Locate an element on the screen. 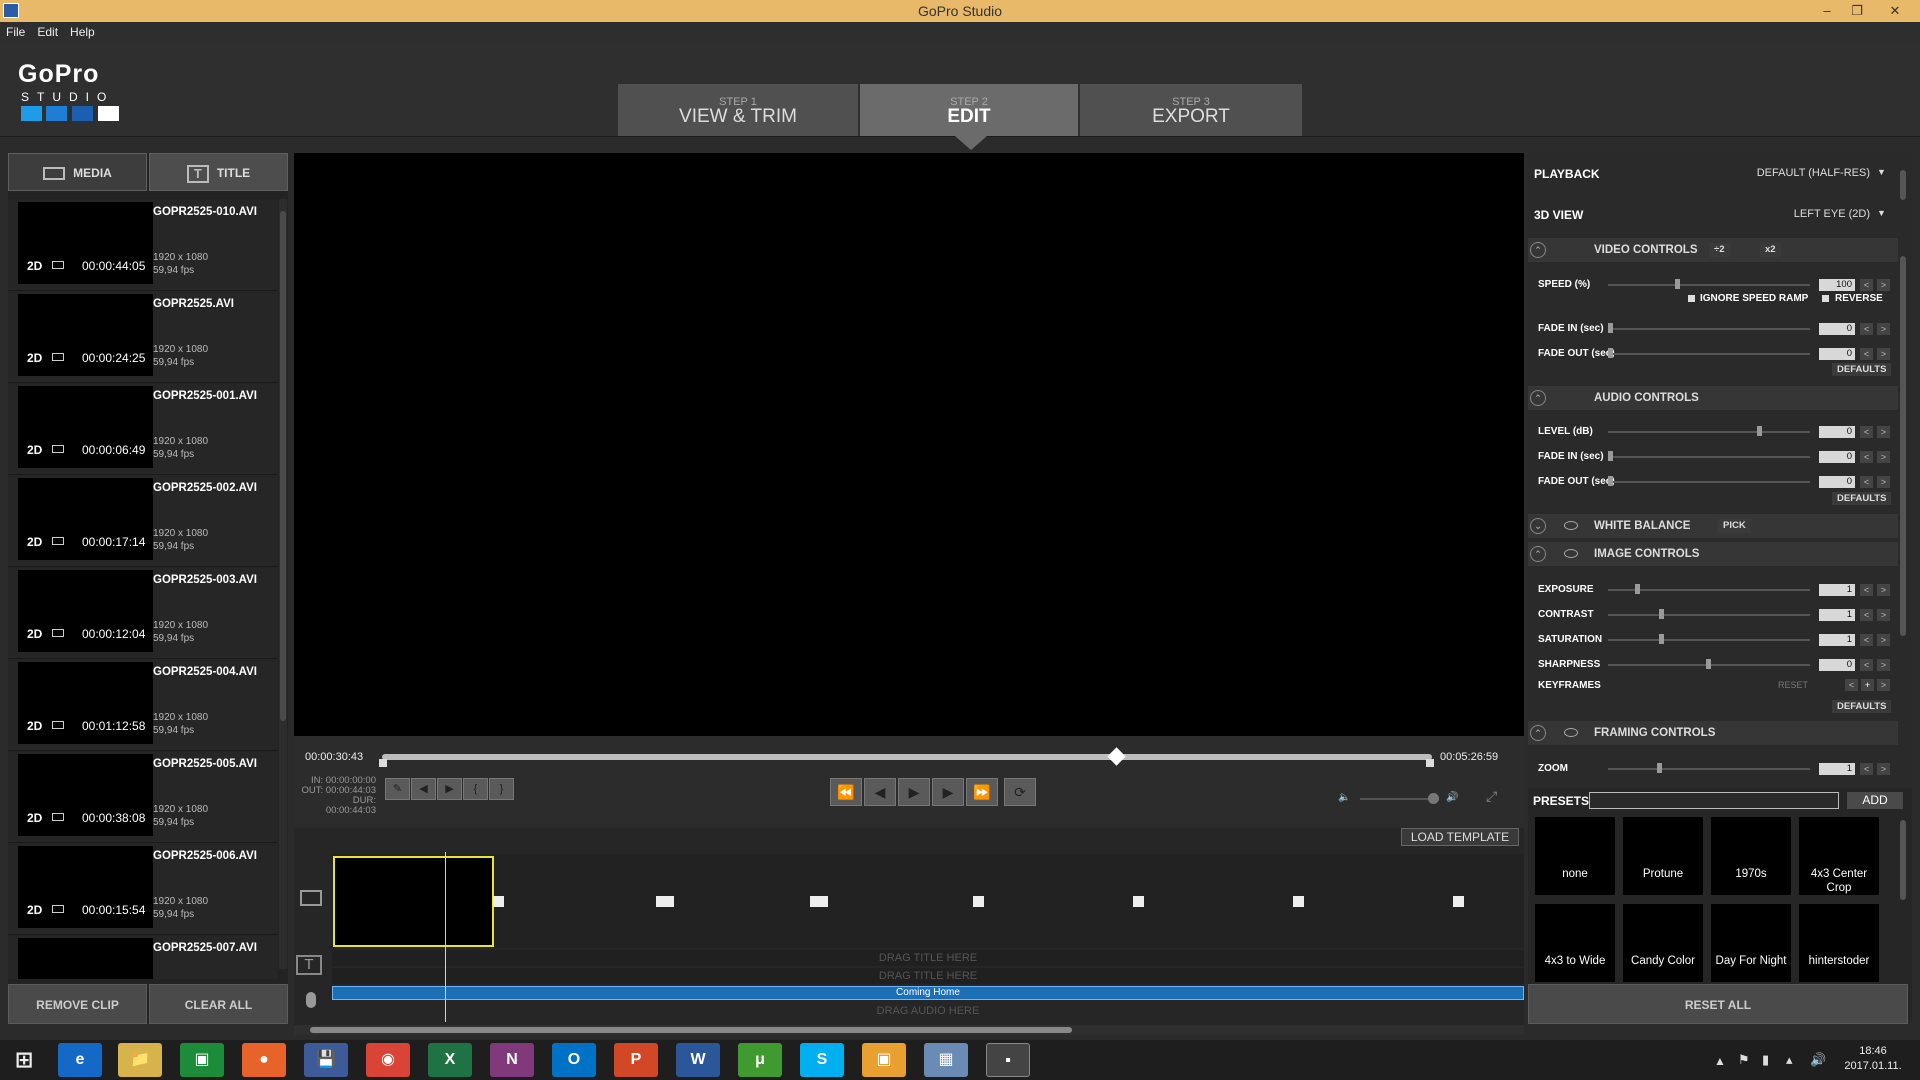 Image resolution: width=1920 pixels, height=1080 pixels. play-icon: ▶ is located at coordinates (914, 792).